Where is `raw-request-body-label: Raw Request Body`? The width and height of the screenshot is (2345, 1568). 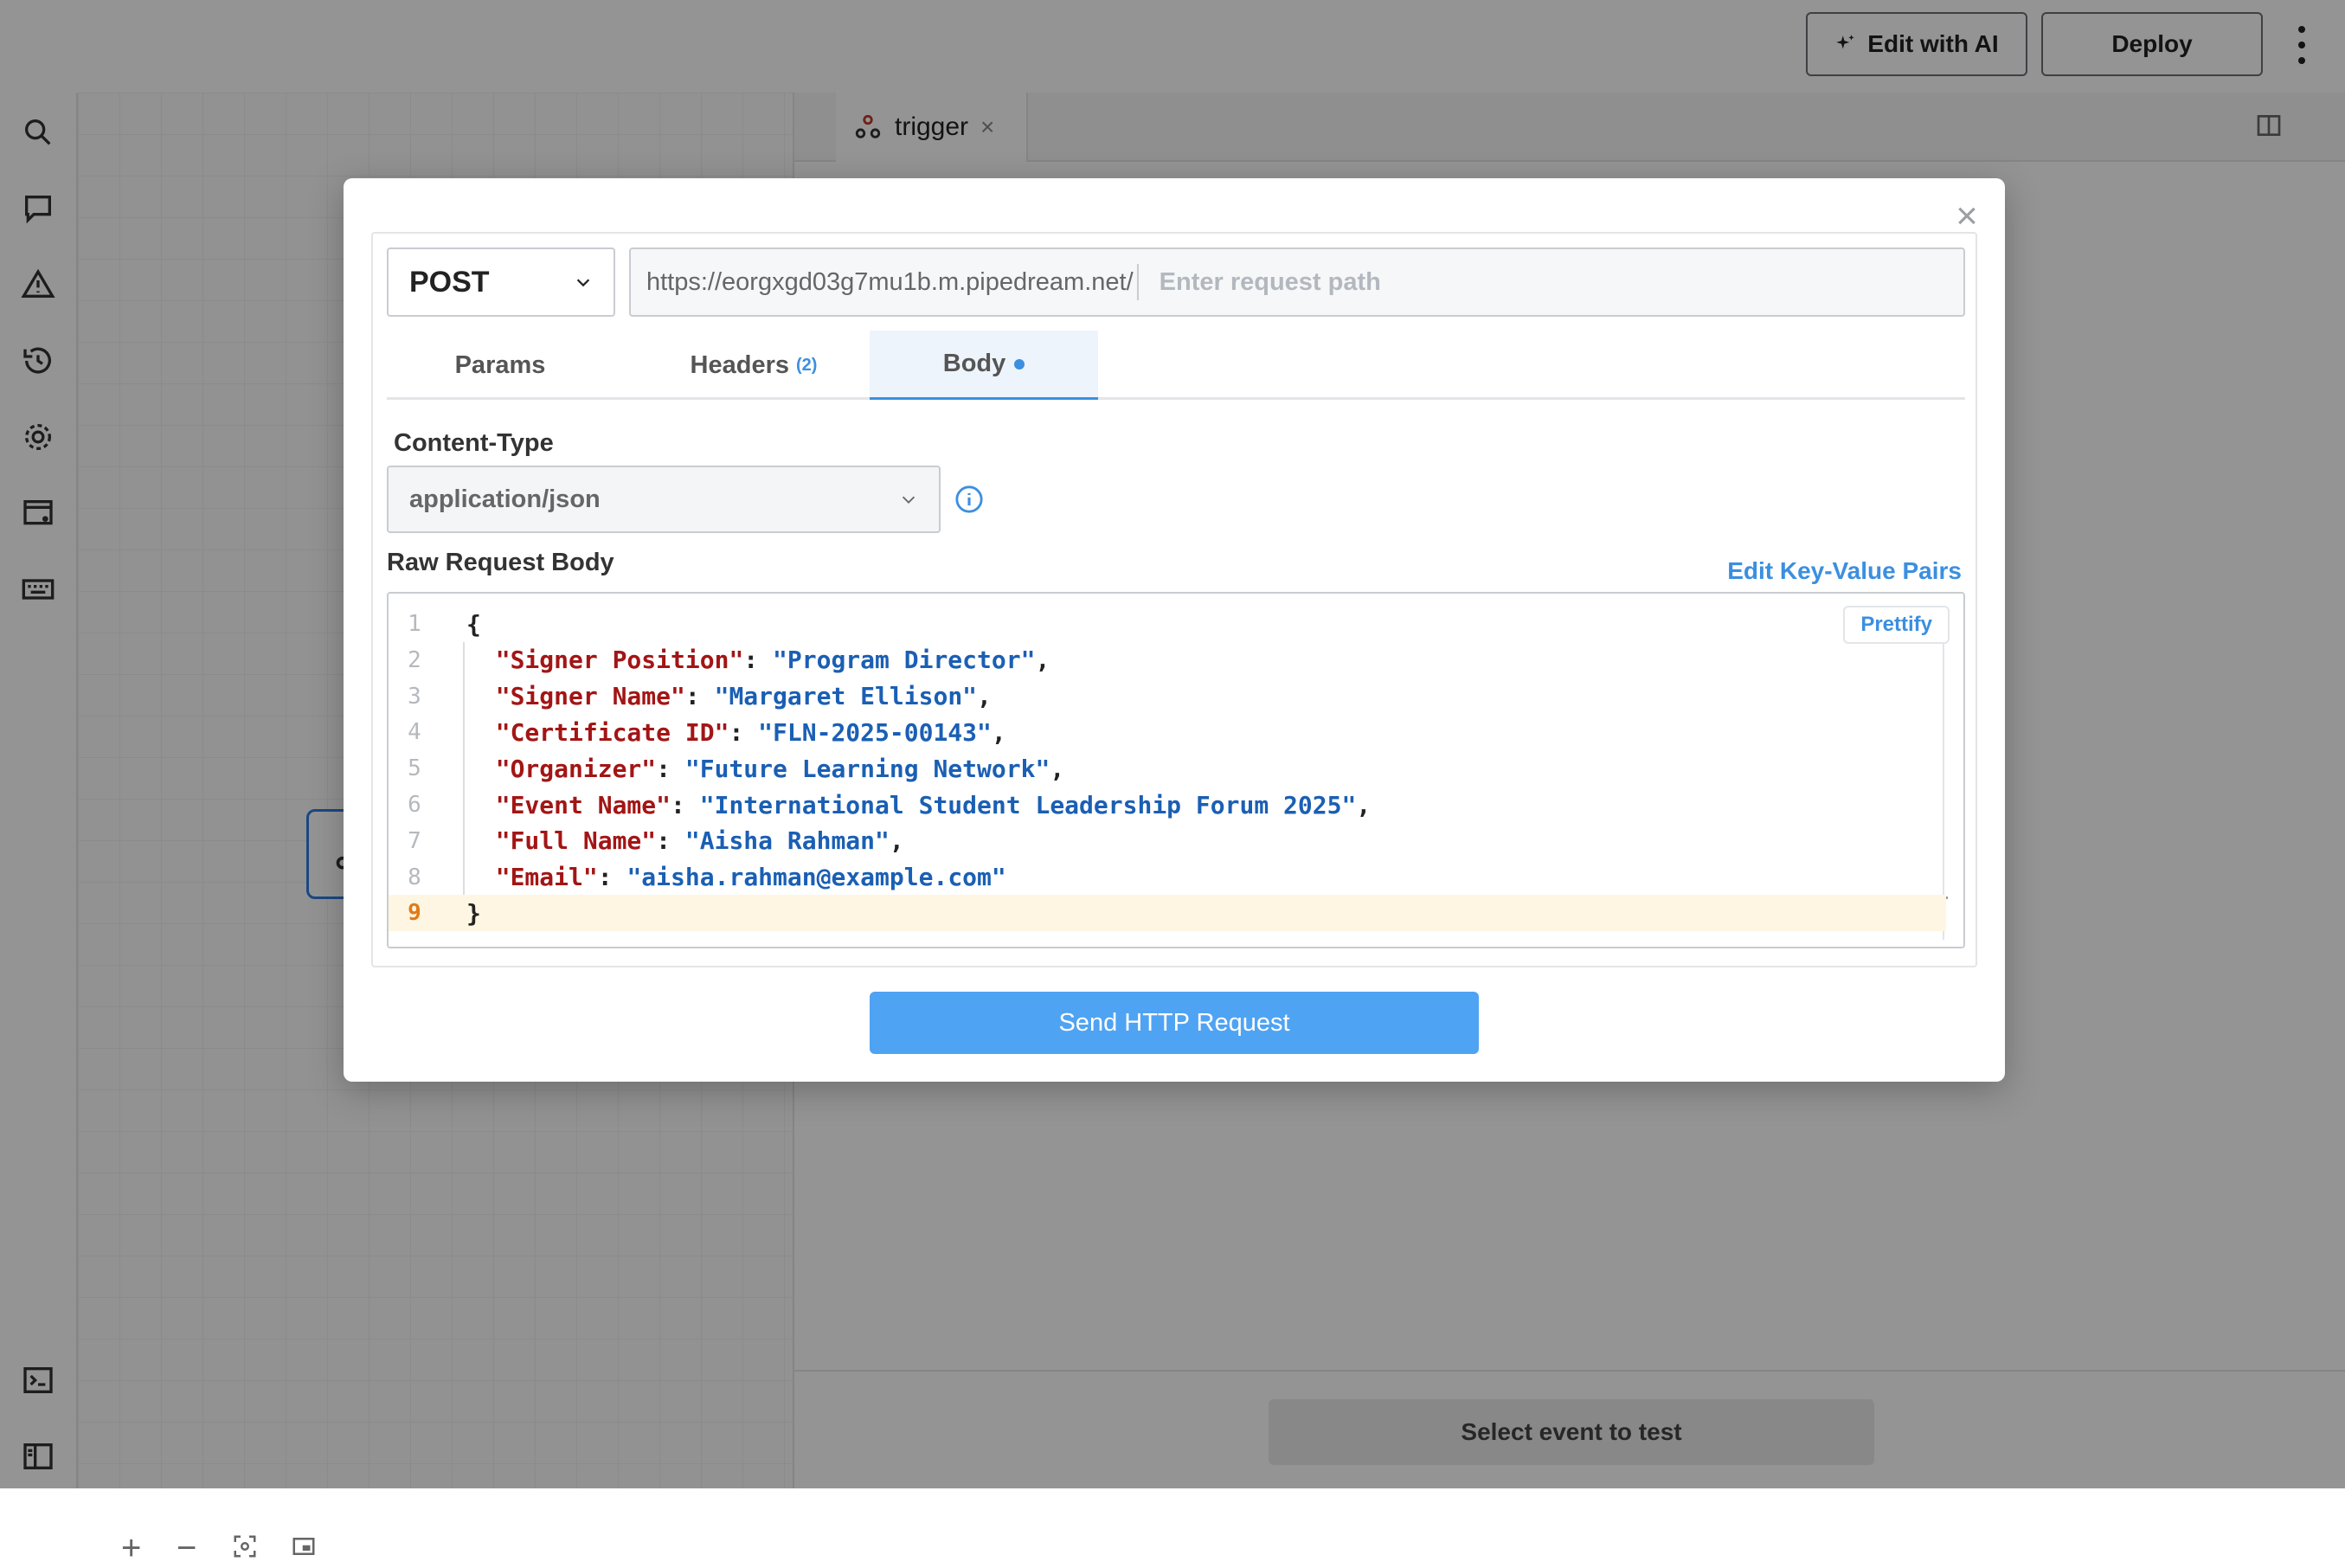
raw-request-body-label: Raw Request Body is located at coordinates (501, 562).